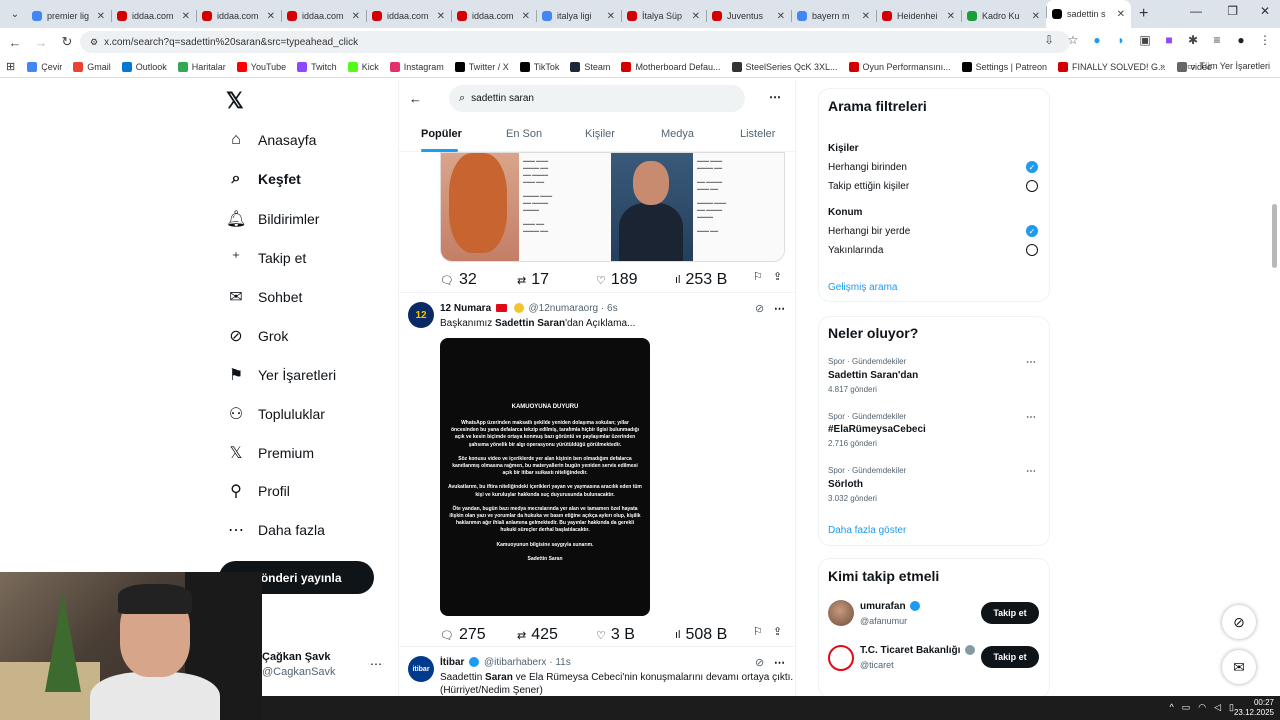  Describe the element at coordinates (416, 66) in the screenshot. I see `bookmark-item: Instagram` at that location.